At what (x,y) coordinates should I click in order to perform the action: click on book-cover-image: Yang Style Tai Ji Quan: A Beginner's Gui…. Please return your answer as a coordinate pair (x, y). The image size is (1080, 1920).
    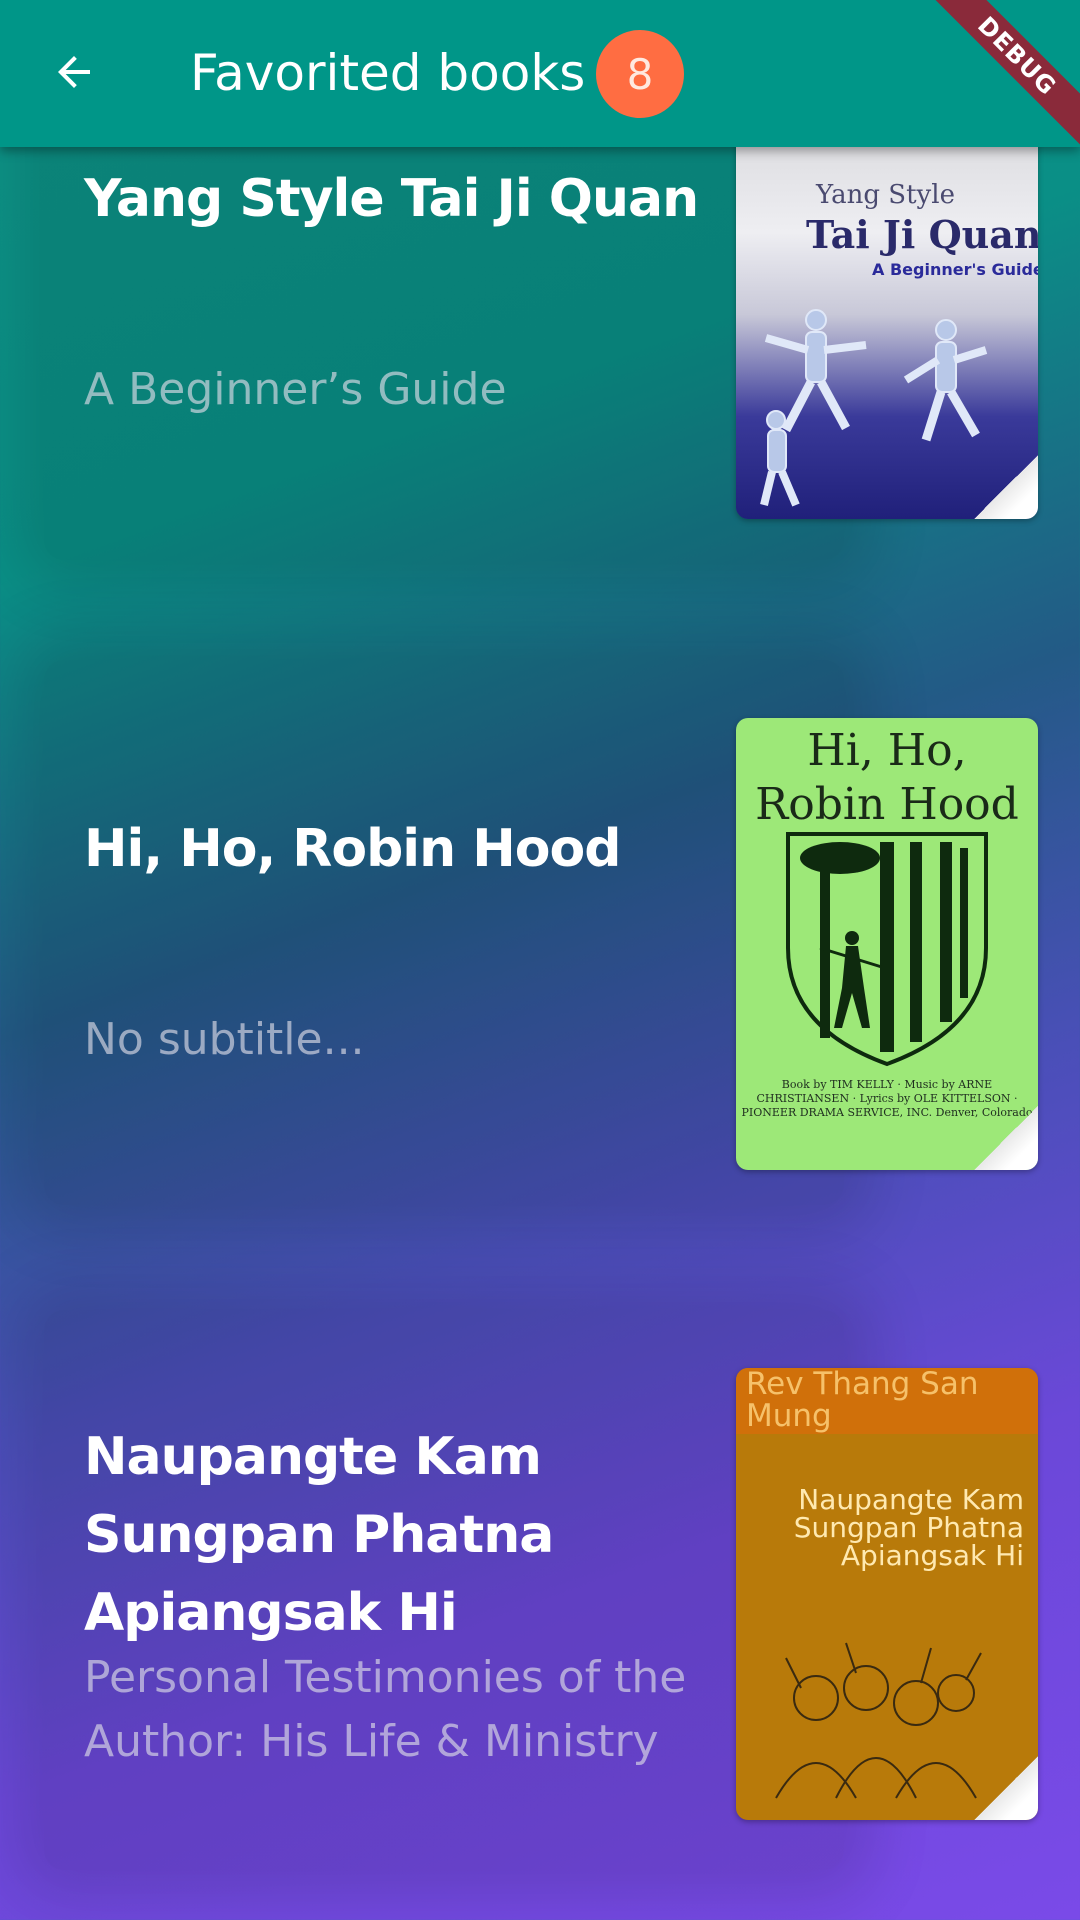
    Looking at the image, I should click on (887, 314).